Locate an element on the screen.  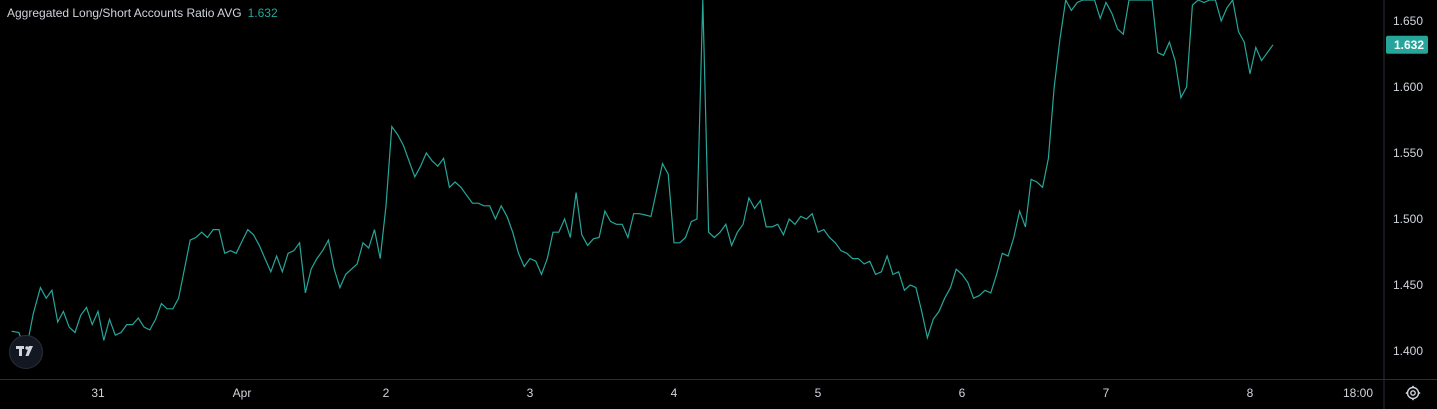
gear-icon is located at coordinates (1413, 393).